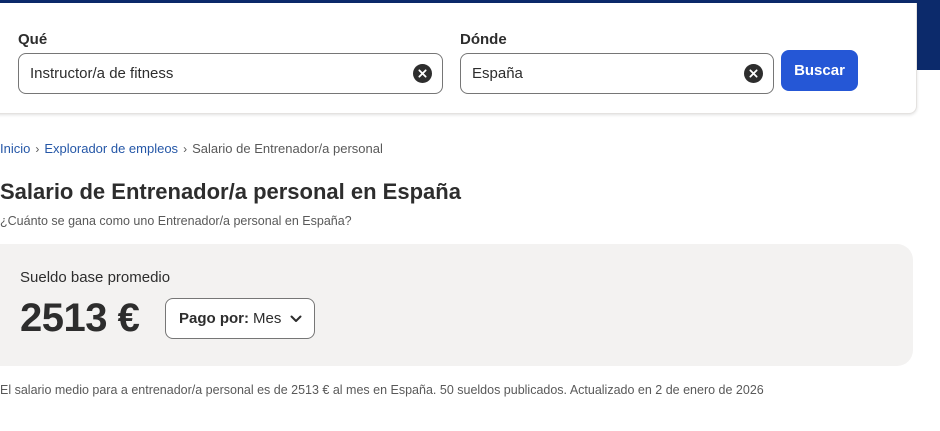 This screenshot has height=431, width=940. I want to click on breadcrumb-home: Inicio, so click(15, 148).